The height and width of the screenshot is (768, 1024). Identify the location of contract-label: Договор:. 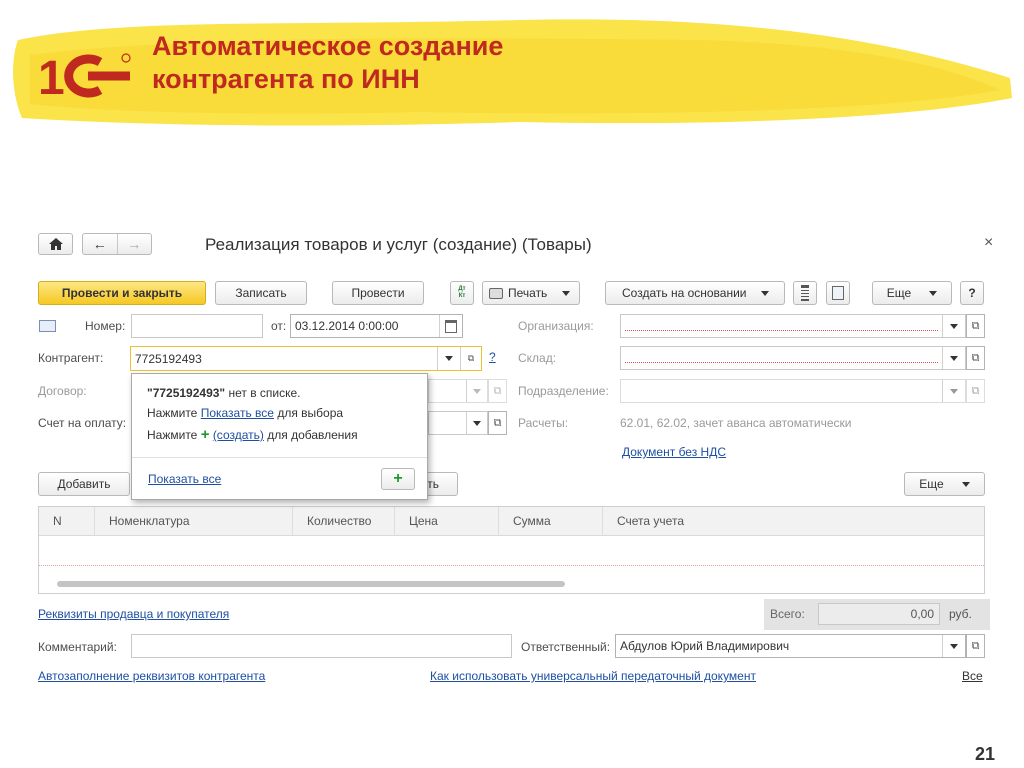
(62, 391).